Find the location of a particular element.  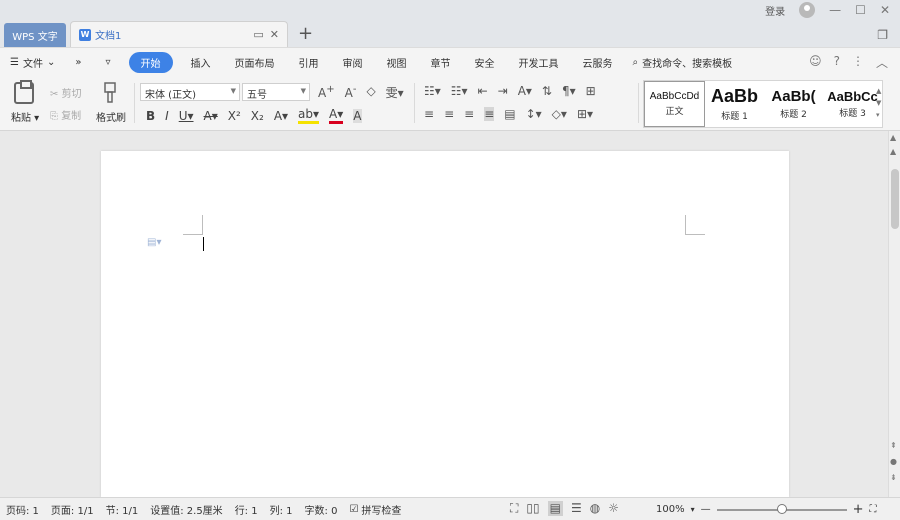

new-tab-icon: + is located at coordinates (305, 33).